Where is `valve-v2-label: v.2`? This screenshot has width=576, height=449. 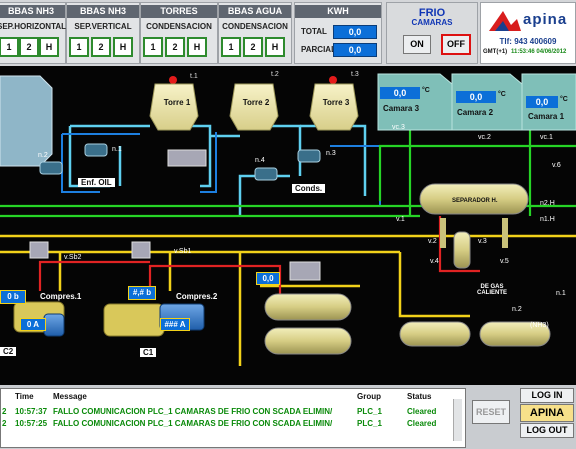
valve-v2-label: v.2 is located at coordinates (432, 241).